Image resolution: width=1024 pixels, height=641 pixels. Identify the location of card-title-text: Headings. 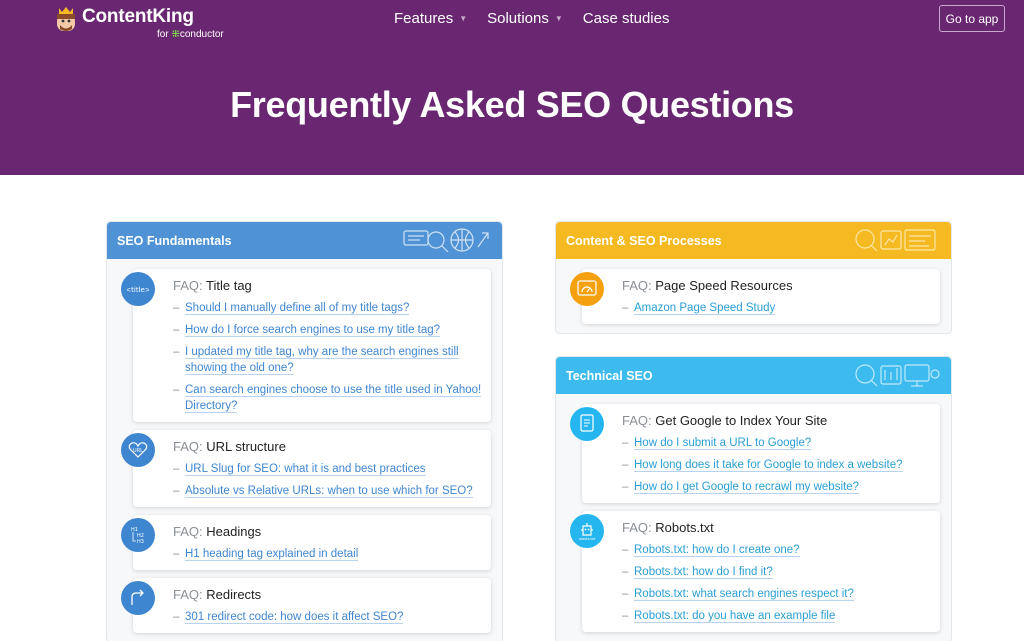
(234, 531).